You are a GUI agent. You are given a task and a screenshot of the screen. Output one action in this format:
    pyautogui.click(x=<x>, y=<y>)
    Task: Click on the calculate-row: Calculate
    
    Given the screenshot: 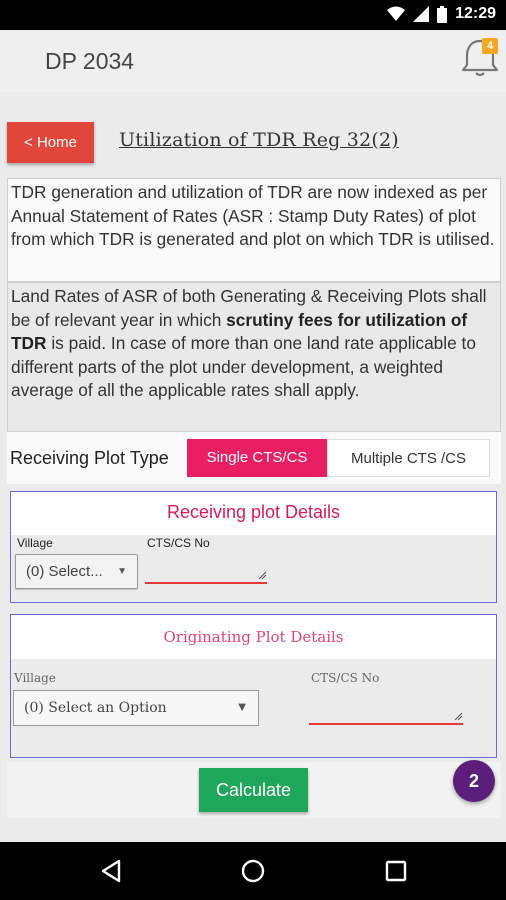 What is the action you would take?
    pyautogui.click(x=254, y=790)
    